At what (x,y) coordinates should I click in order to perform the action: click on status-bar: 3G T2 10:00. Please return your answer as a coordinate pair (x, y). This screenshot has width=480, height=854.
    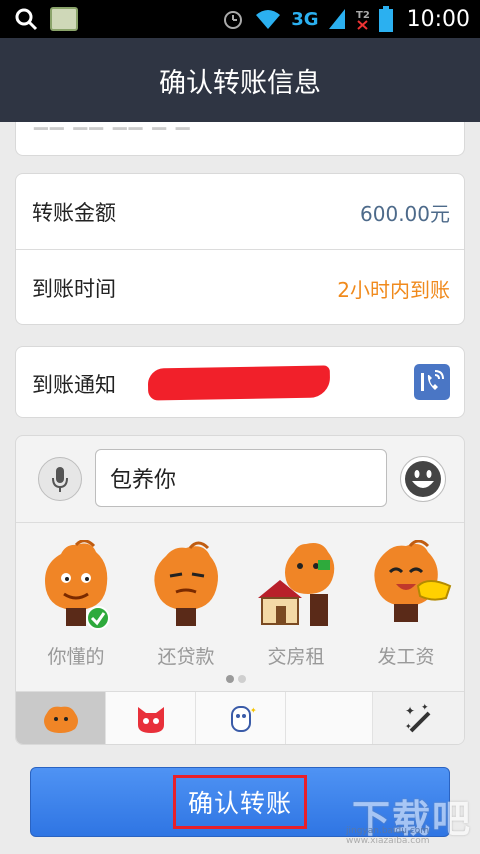
    Looking at the image, I should click on (240, 19).